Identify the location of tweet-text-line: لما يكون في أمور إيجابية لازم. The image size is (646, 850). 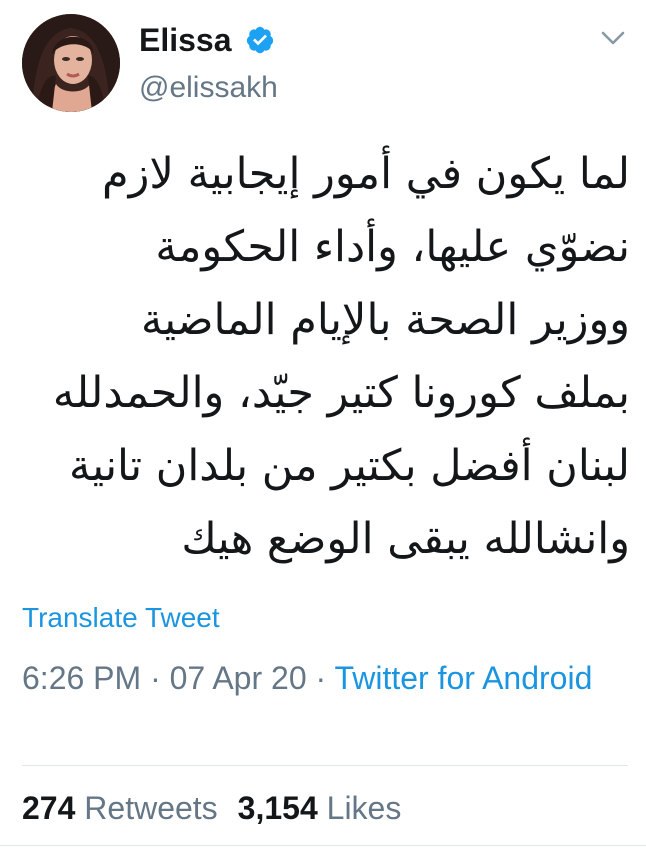
(366, 174).